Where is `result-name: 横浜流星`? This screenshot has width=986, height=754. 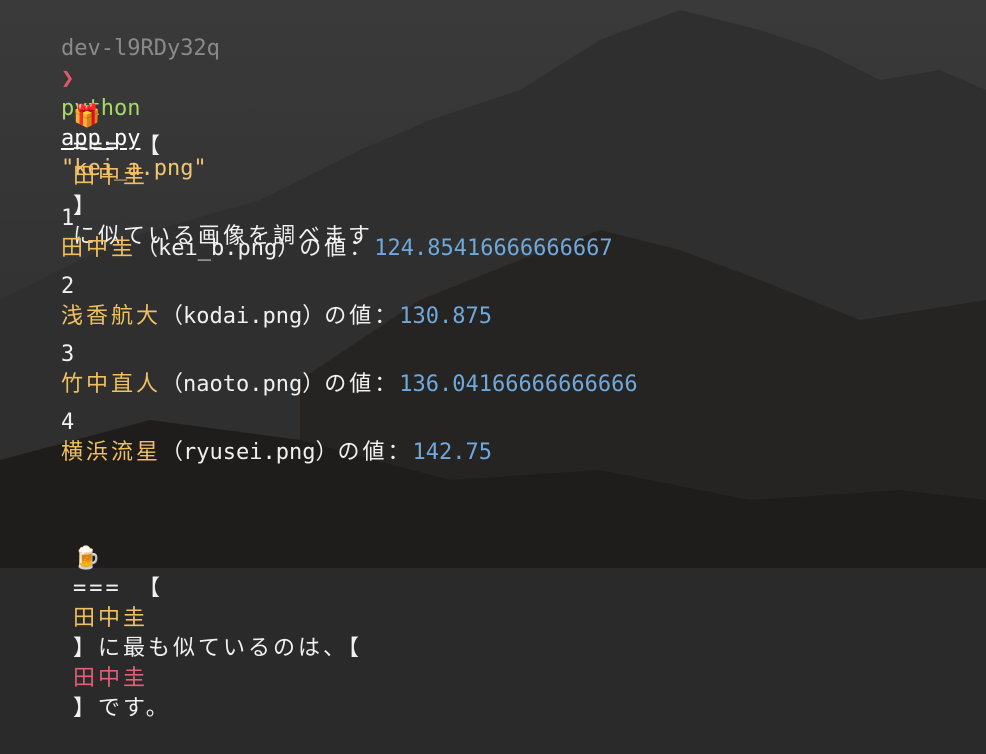
result-name: 横浜流星 is located at coordinates (110, 452).